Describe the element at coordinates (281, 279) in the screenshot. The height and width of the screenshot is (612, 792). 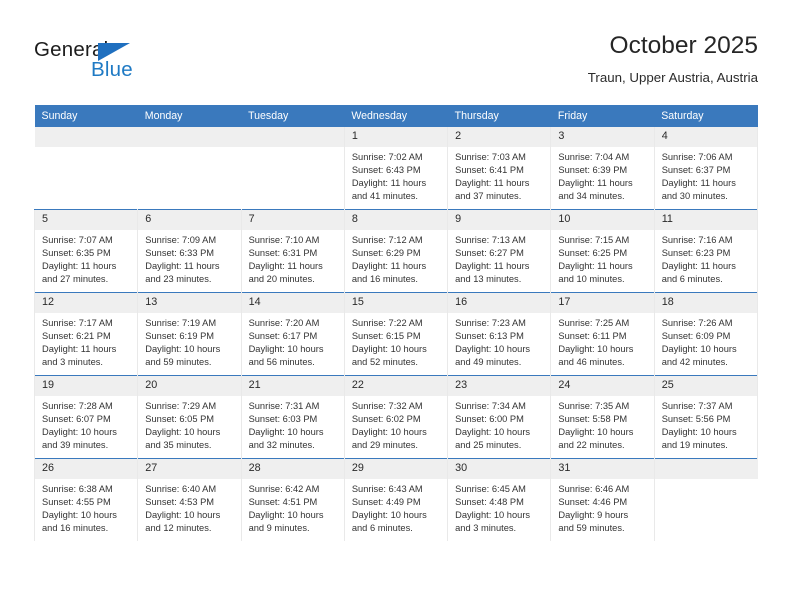
I see `daylight-text-2: and 20 minutes.` at that location.